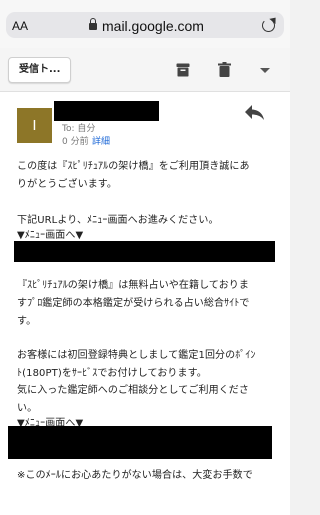 The width and height of the screenshot is (320, 515). Describe the element at coordinates (133, 303) in the screenshot. I see `body-line: すﾌﾟﾛ鑑定師の本格鑑定が受けられる占い総合ｻｲﾄで` at that location.